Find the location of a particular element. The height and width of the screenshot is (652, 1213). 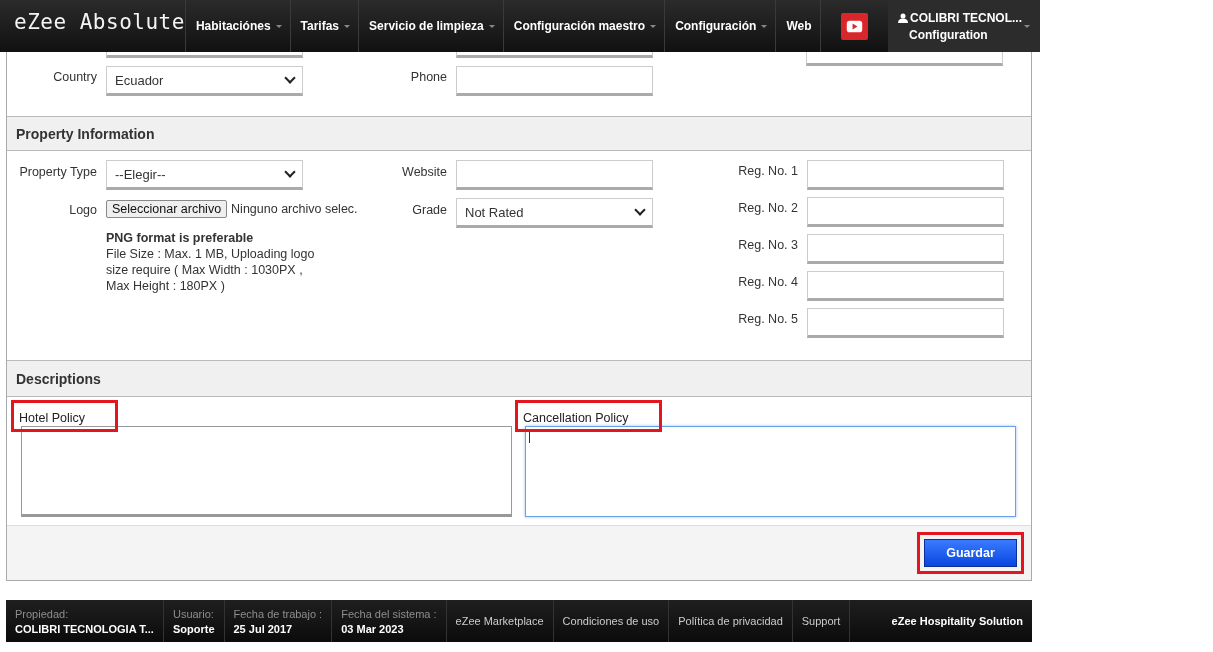

nav-menu-item: Configuración is located at coordinates (720, 26).